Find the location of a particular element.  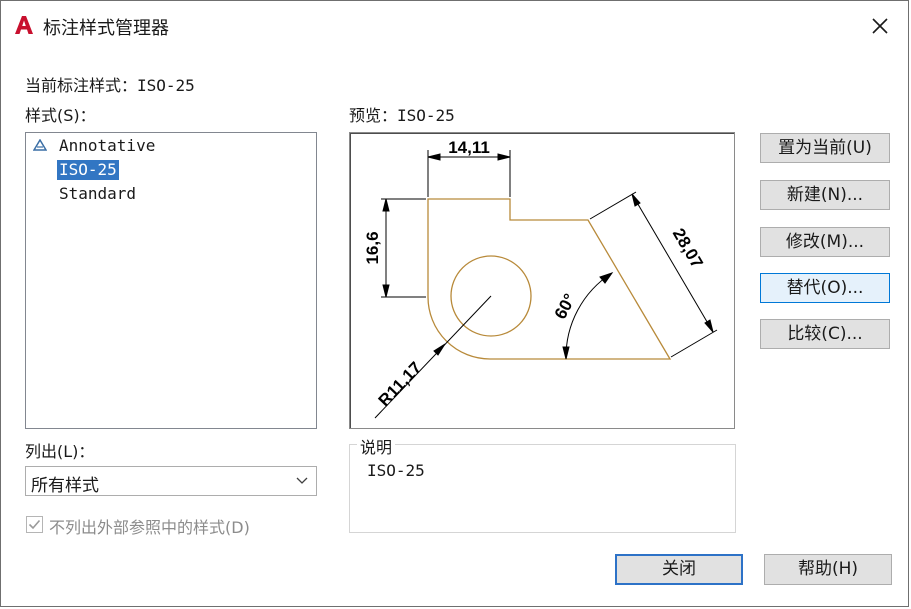

dim-radius-text: R11,17 is located at coordinates (400, 384).